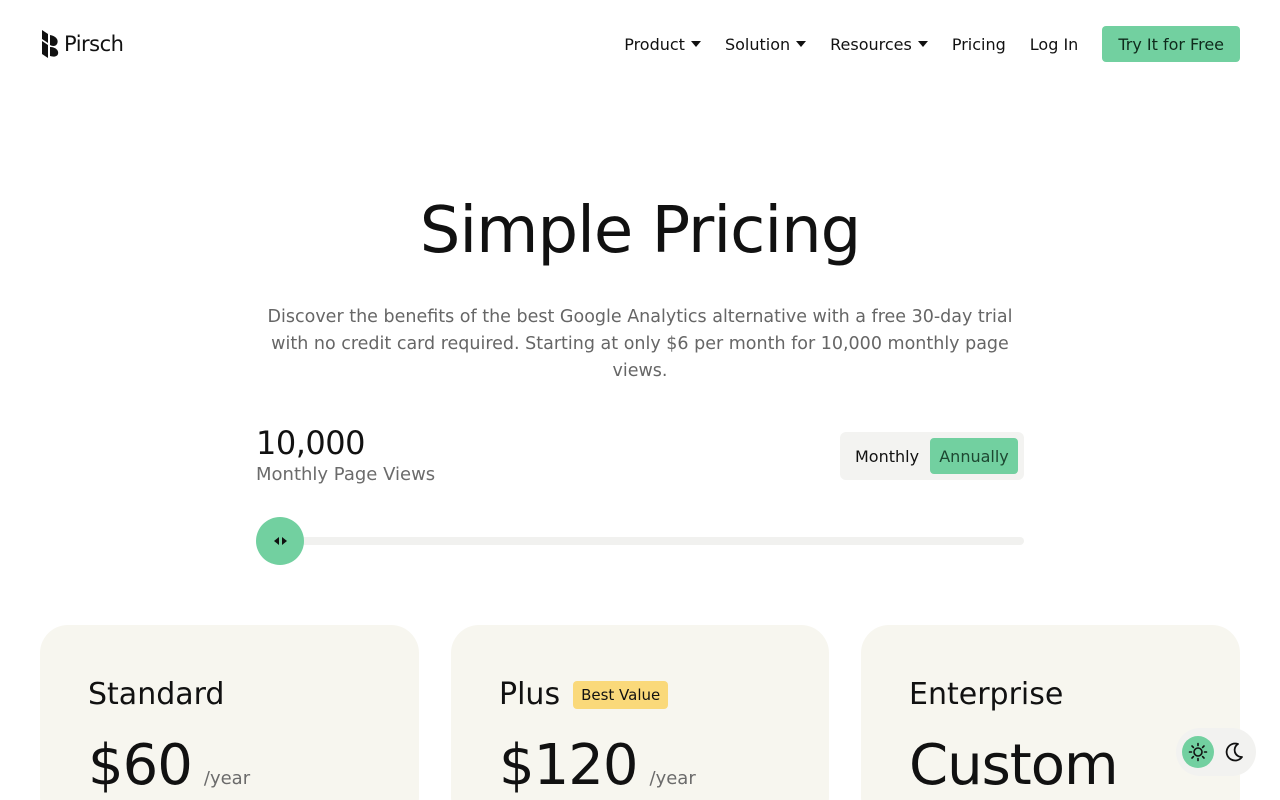 This screenshot has width=1280, height=800. What do you see at coordinates (986, 694) in the screenshot?
I see `plan-name: Enterprise` at bounding box center [986, 694].